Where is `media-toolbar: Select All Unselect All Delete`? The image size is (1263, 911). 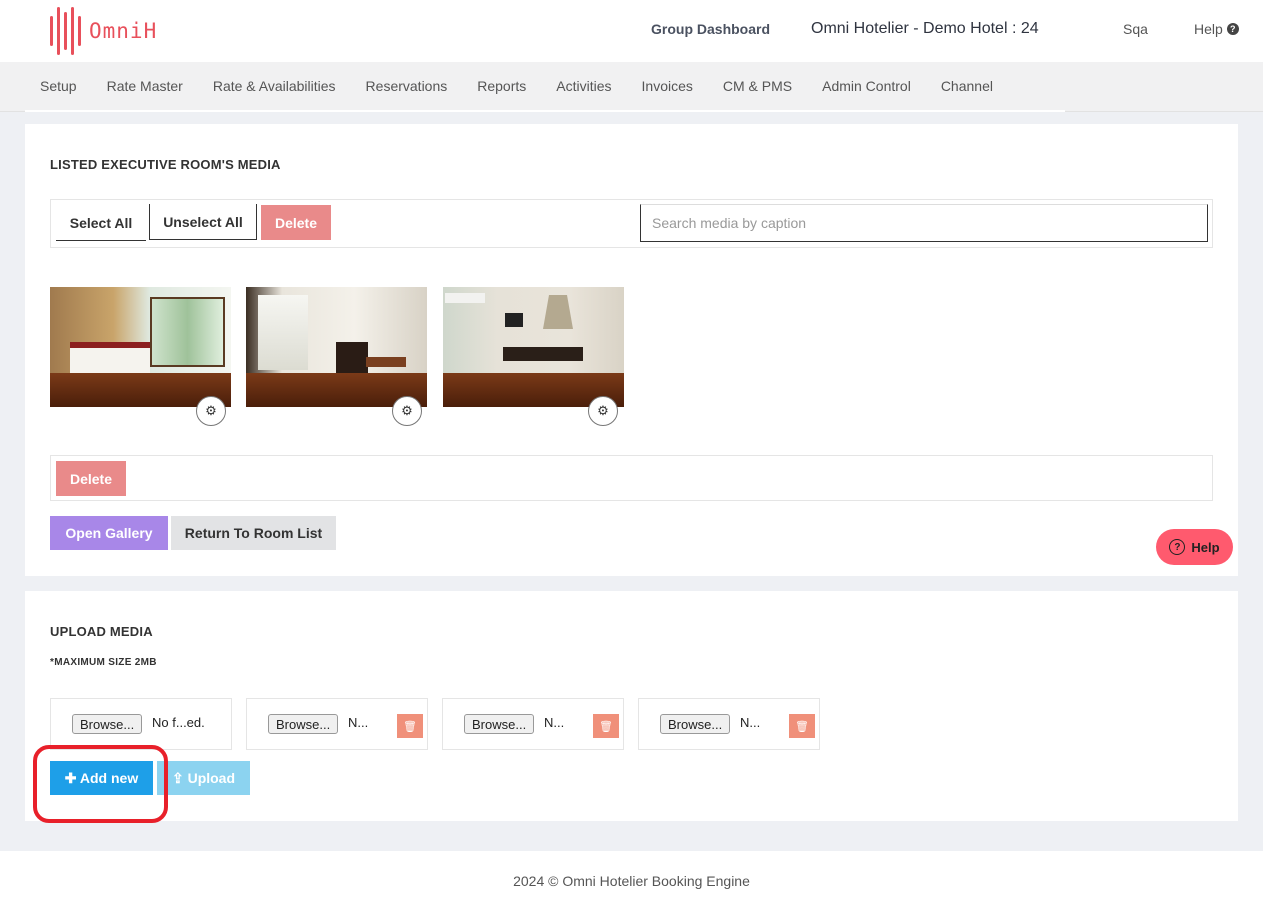
media-toolbar: Select All Unselect All Delete is located at coordinates (631, 223).